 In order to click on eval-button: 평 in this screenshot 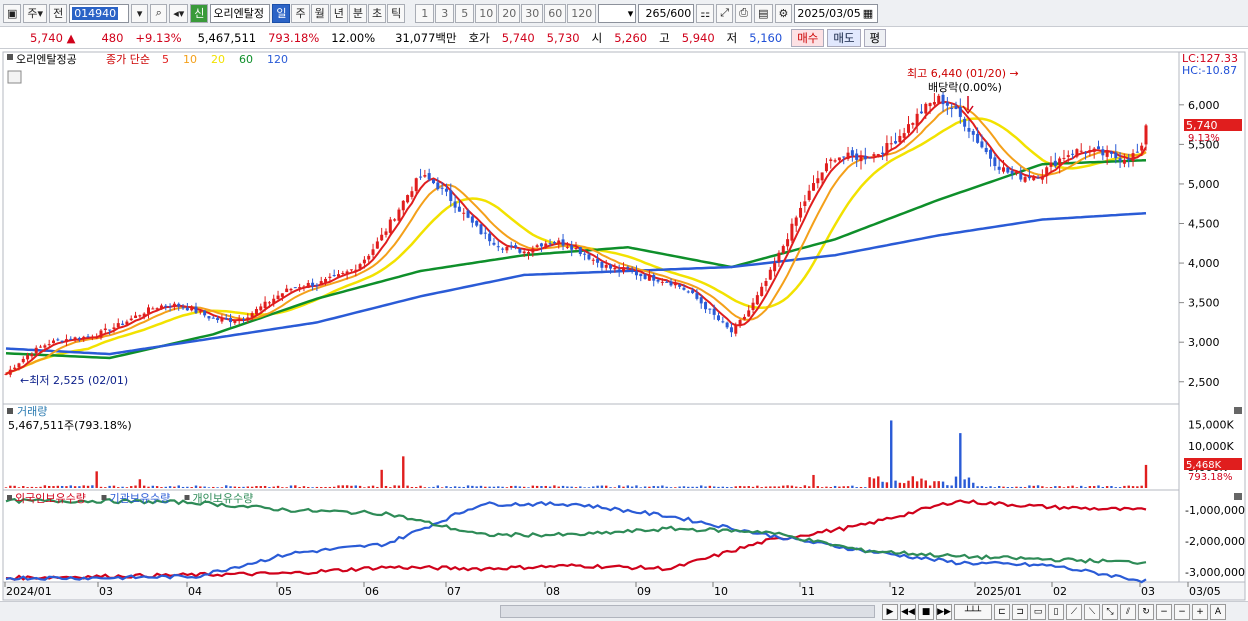, I will do `click(875, 37)`.